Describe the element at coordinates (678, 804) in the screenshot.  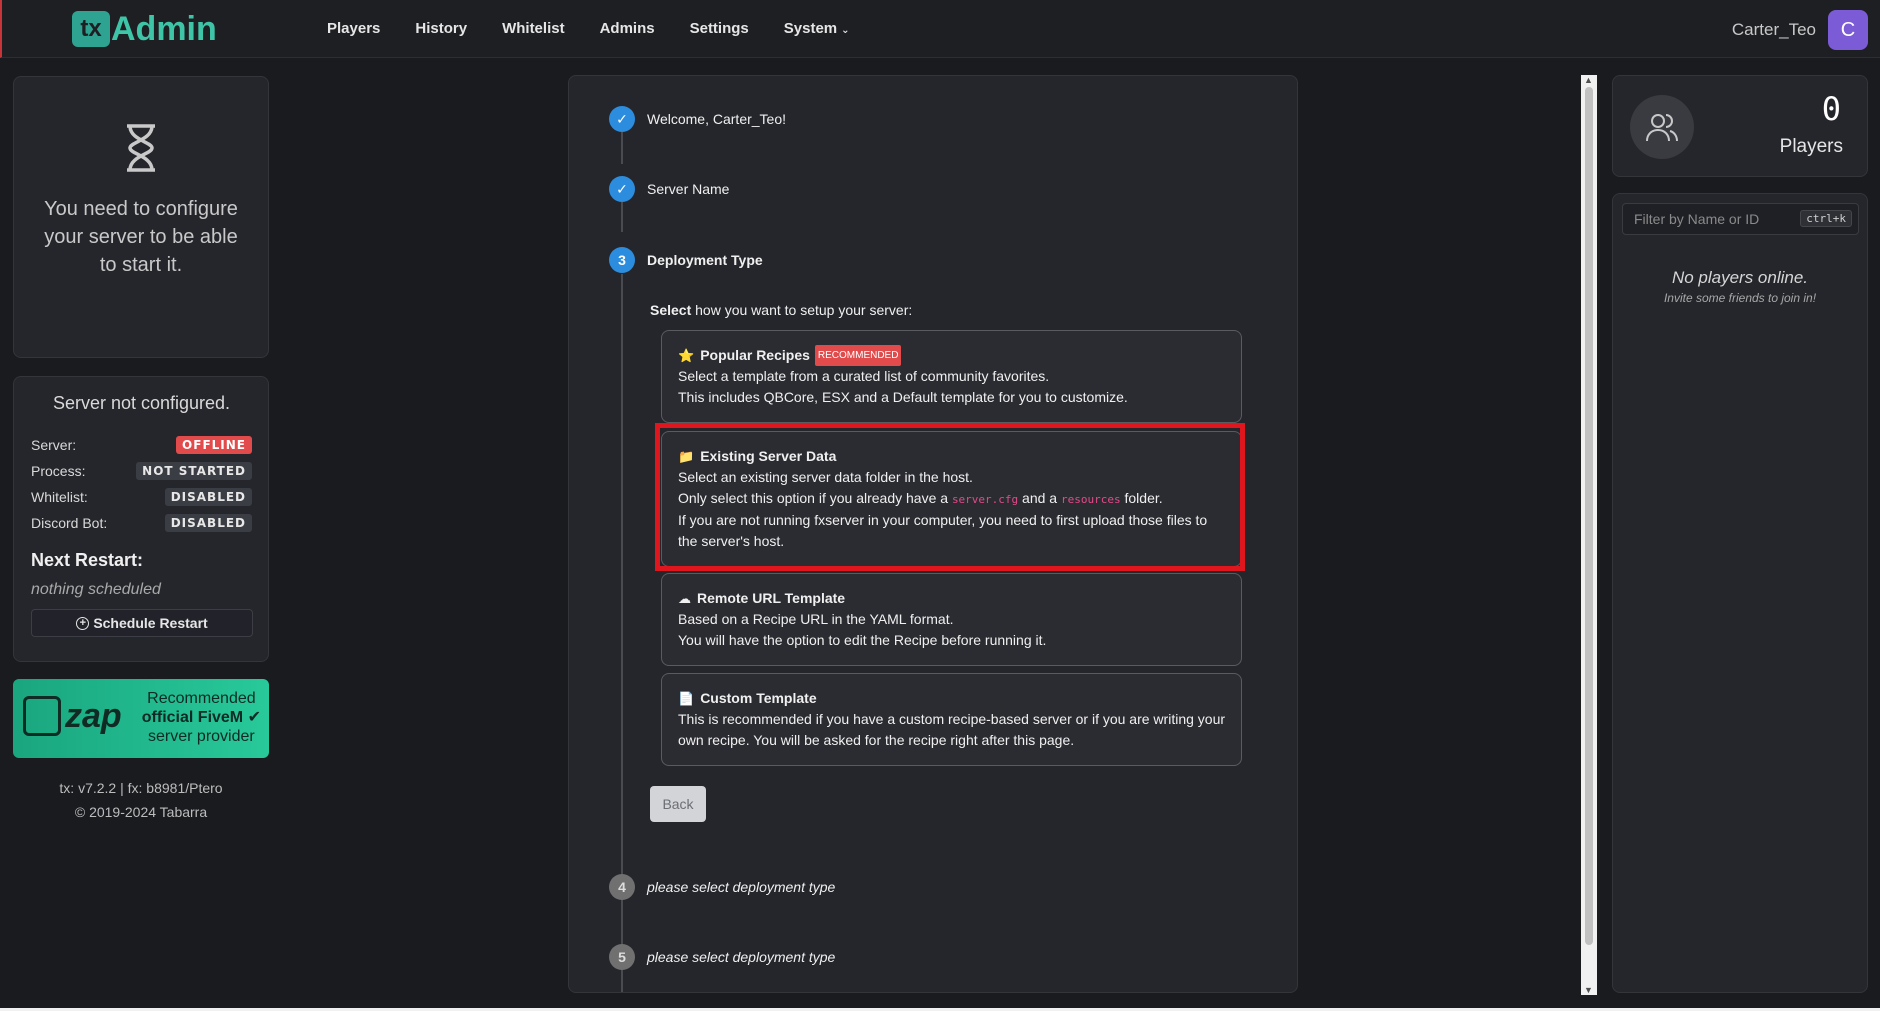
I see `back-button: Back` at that location.